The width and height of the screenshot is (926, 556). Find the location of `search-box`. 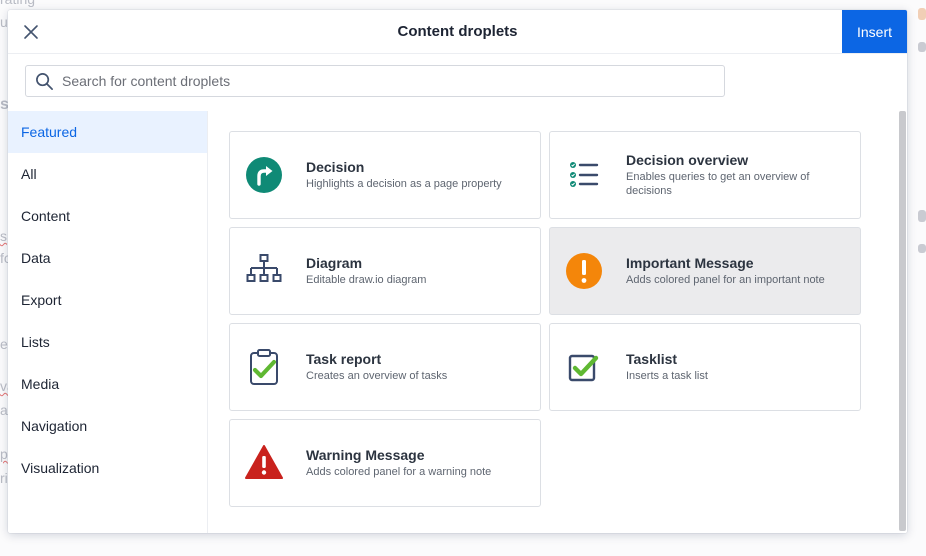

search-box is located at coordinates (375, 81).